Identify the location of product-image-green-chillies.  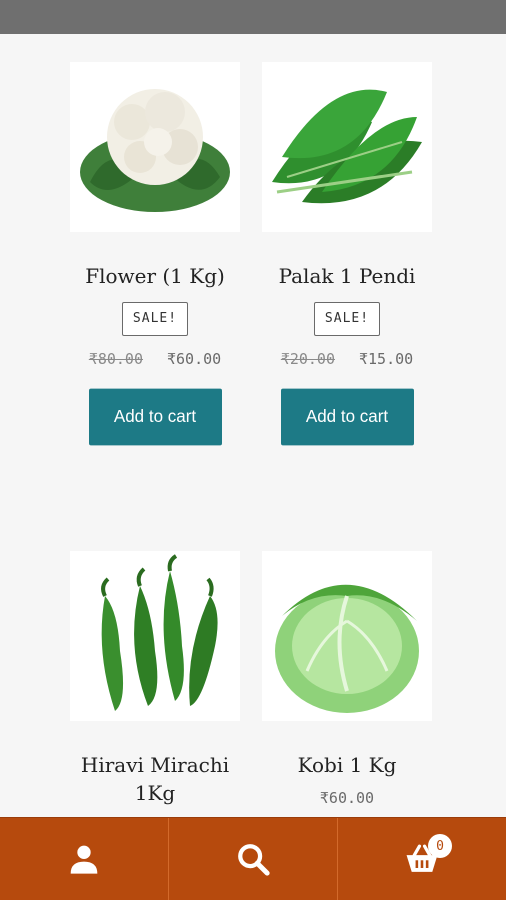
(155, 636).